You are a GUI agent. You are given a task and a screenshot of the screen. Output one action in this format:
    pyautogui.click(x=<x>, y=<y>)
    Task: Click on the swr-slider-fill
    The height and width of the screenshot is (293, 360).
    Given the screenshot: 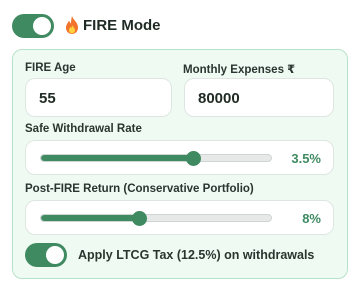 What is the action you would take?
    pyautogui.click(x=117, y=158)
    